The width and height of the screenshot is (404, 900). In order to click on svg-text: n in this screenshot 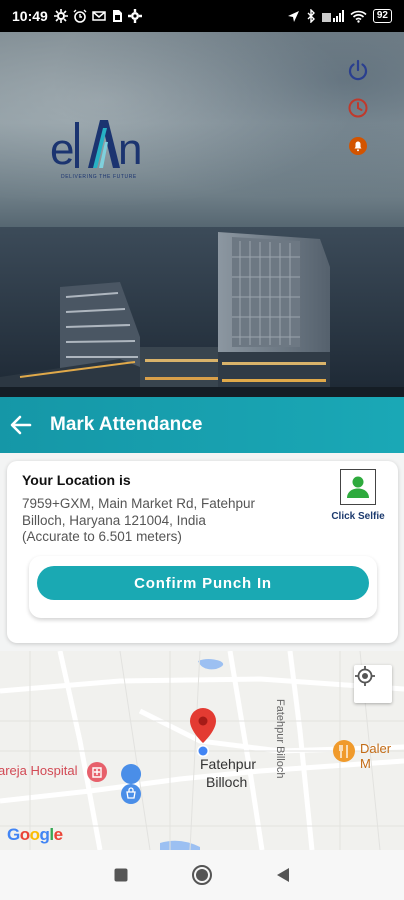, I will do `click(130, 149)`.